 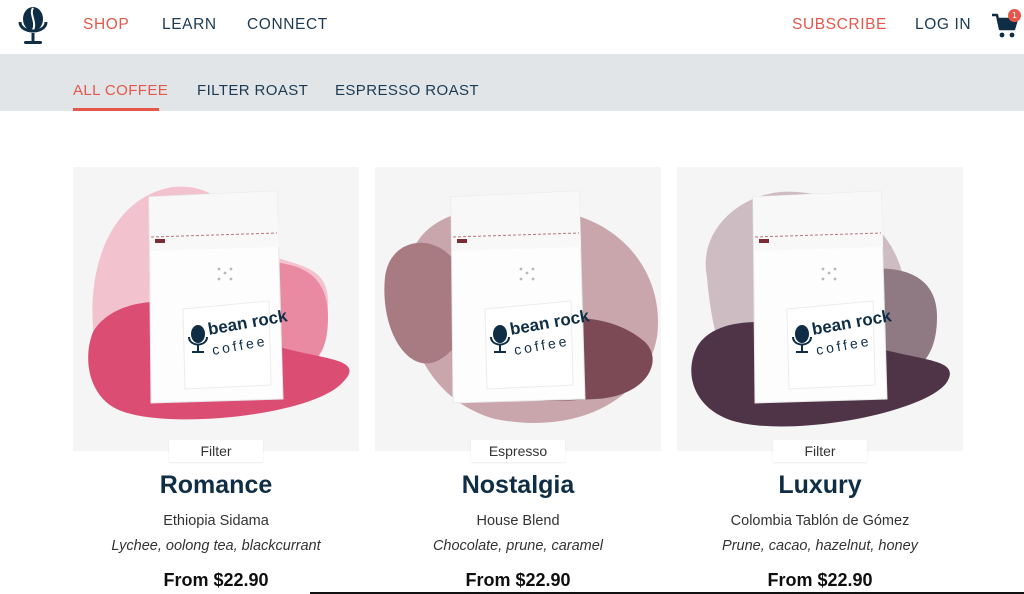 What do you see at coordinates (216, 546) in the screenshot?
I see `tasting-notes: Lychee, oolong tea, blackcurrant` at bounding box center [216, 546].